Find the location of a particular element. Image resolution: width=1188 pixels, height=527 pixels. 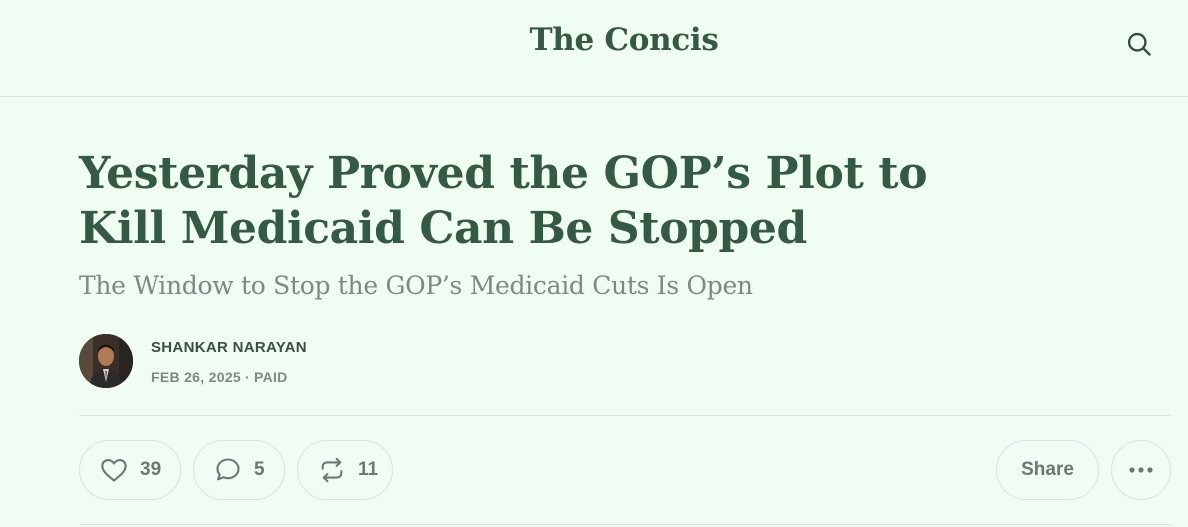

share-label: Share is located at coordinates (1047, 469).